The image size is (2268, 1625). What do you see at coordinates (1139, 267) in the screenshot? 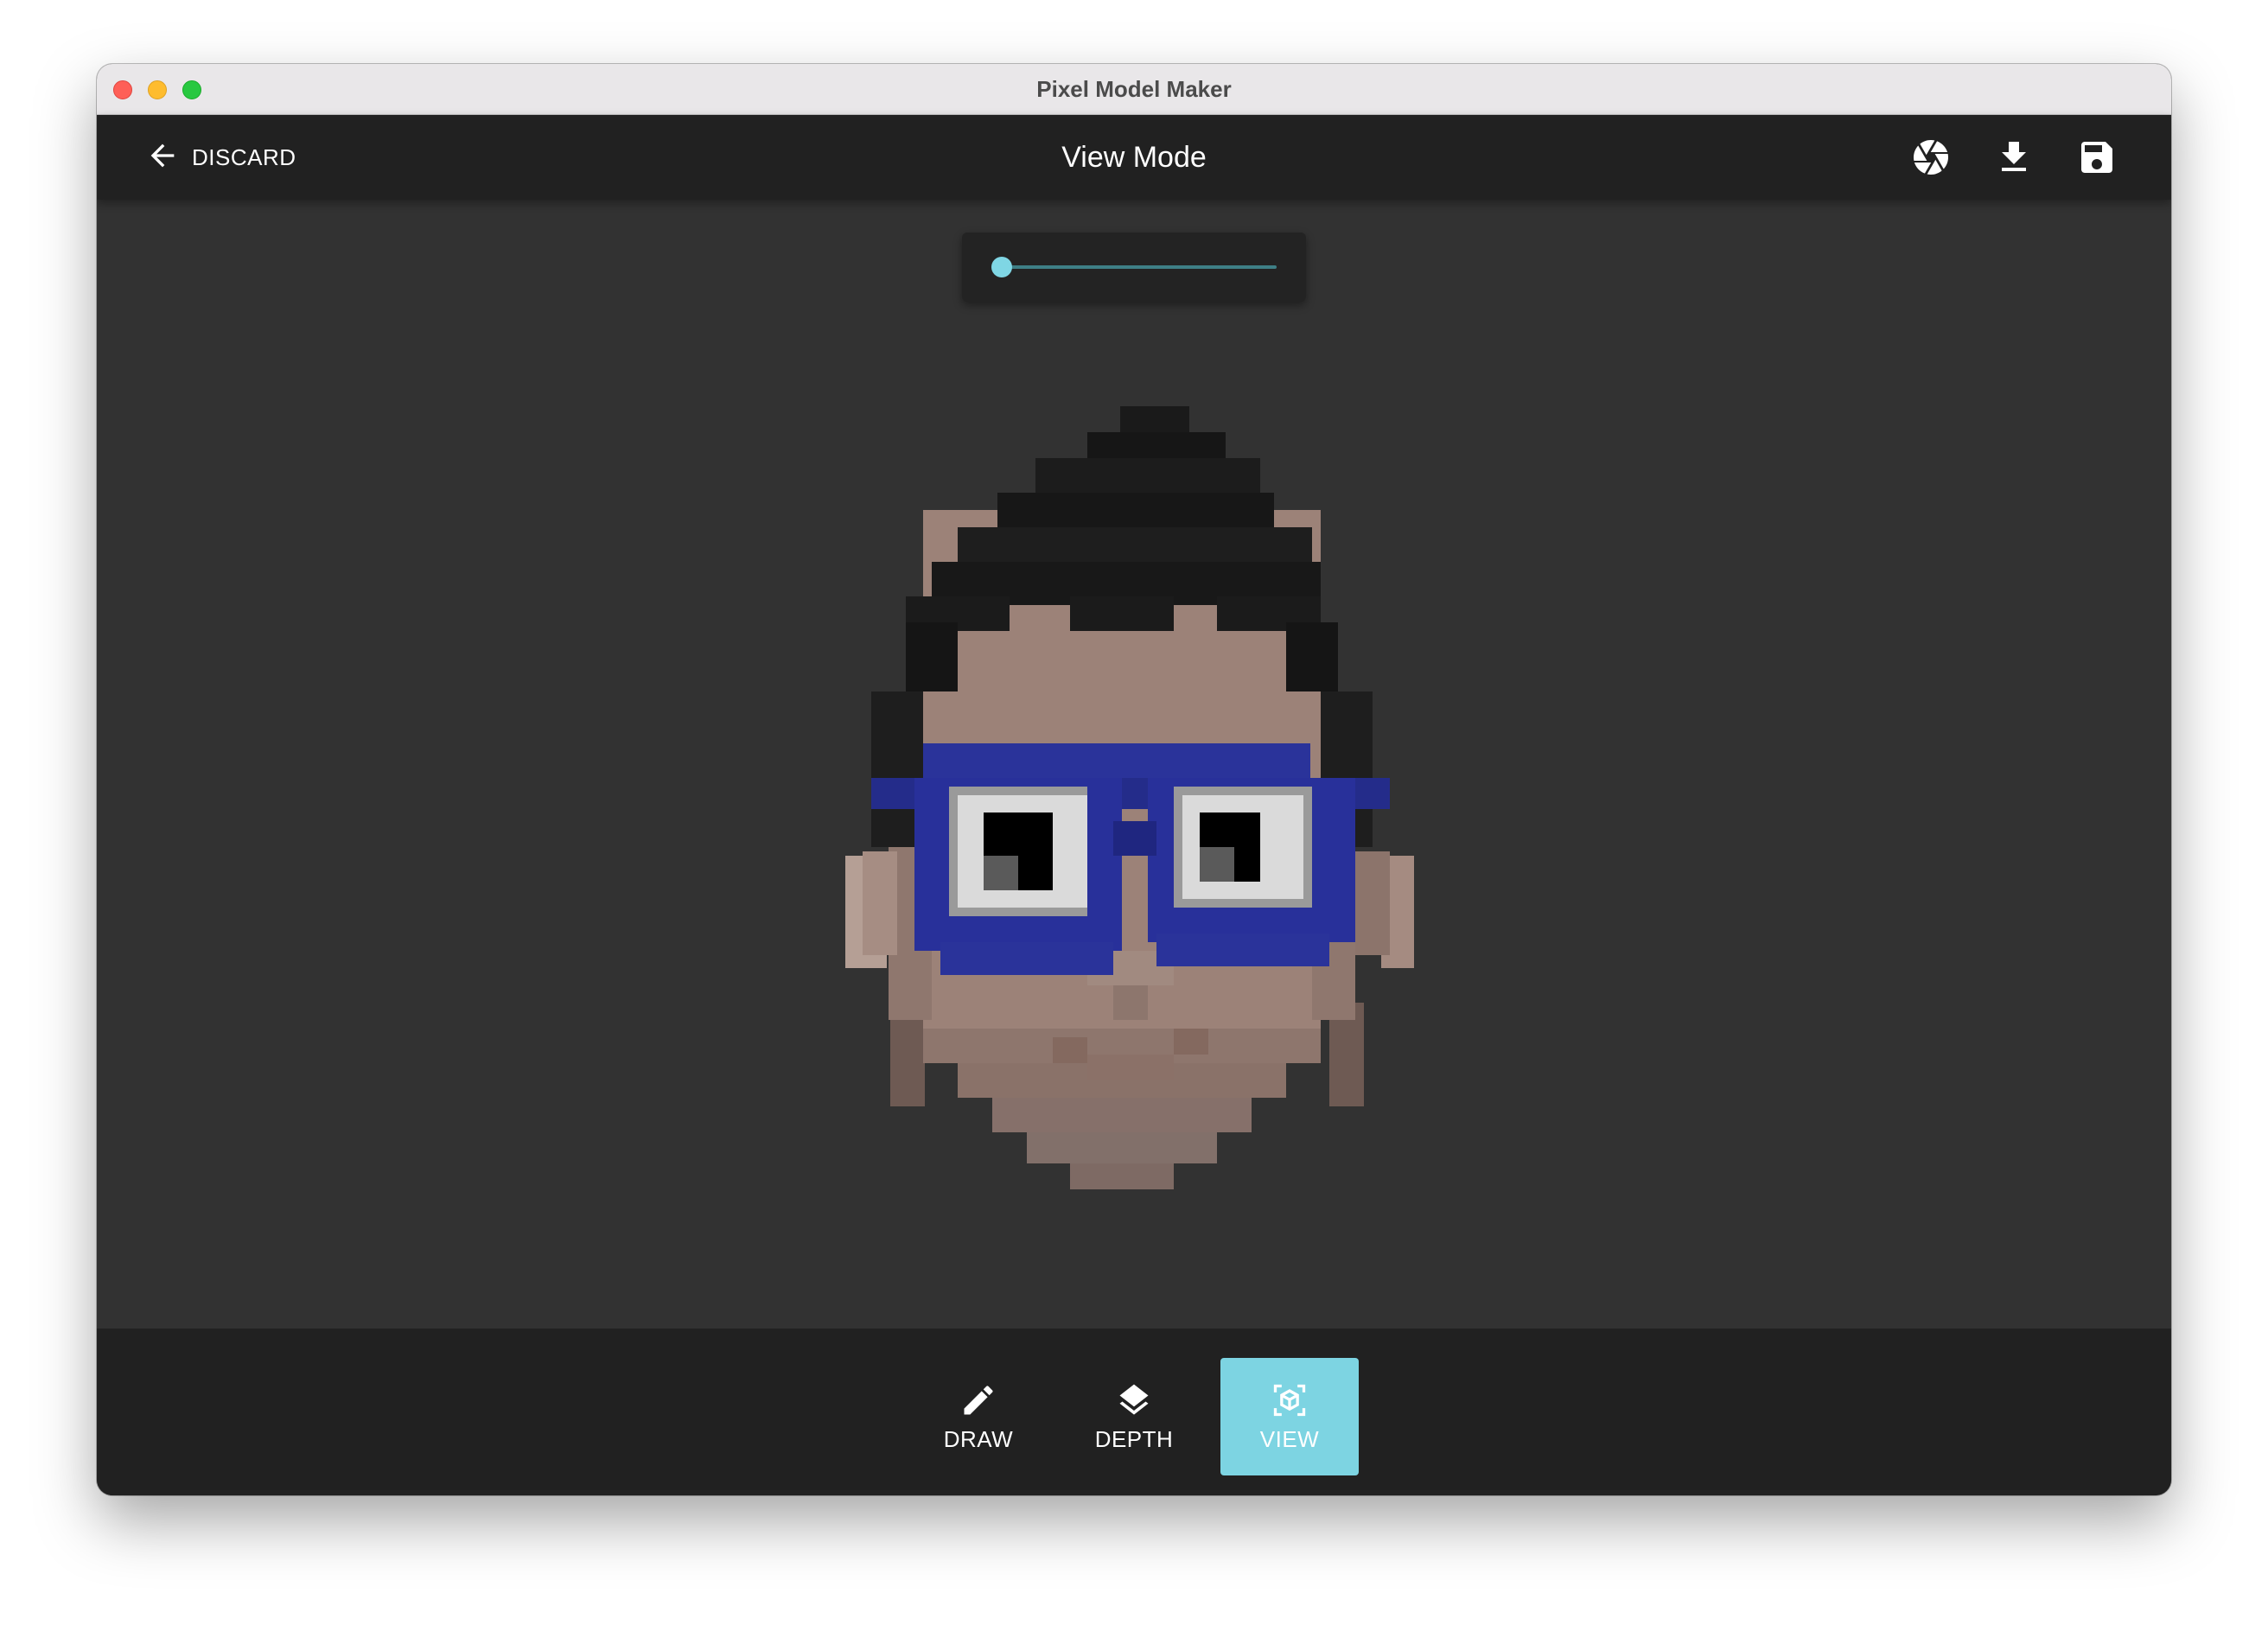
I see `slider-track` at bounding box center [1139, 267].